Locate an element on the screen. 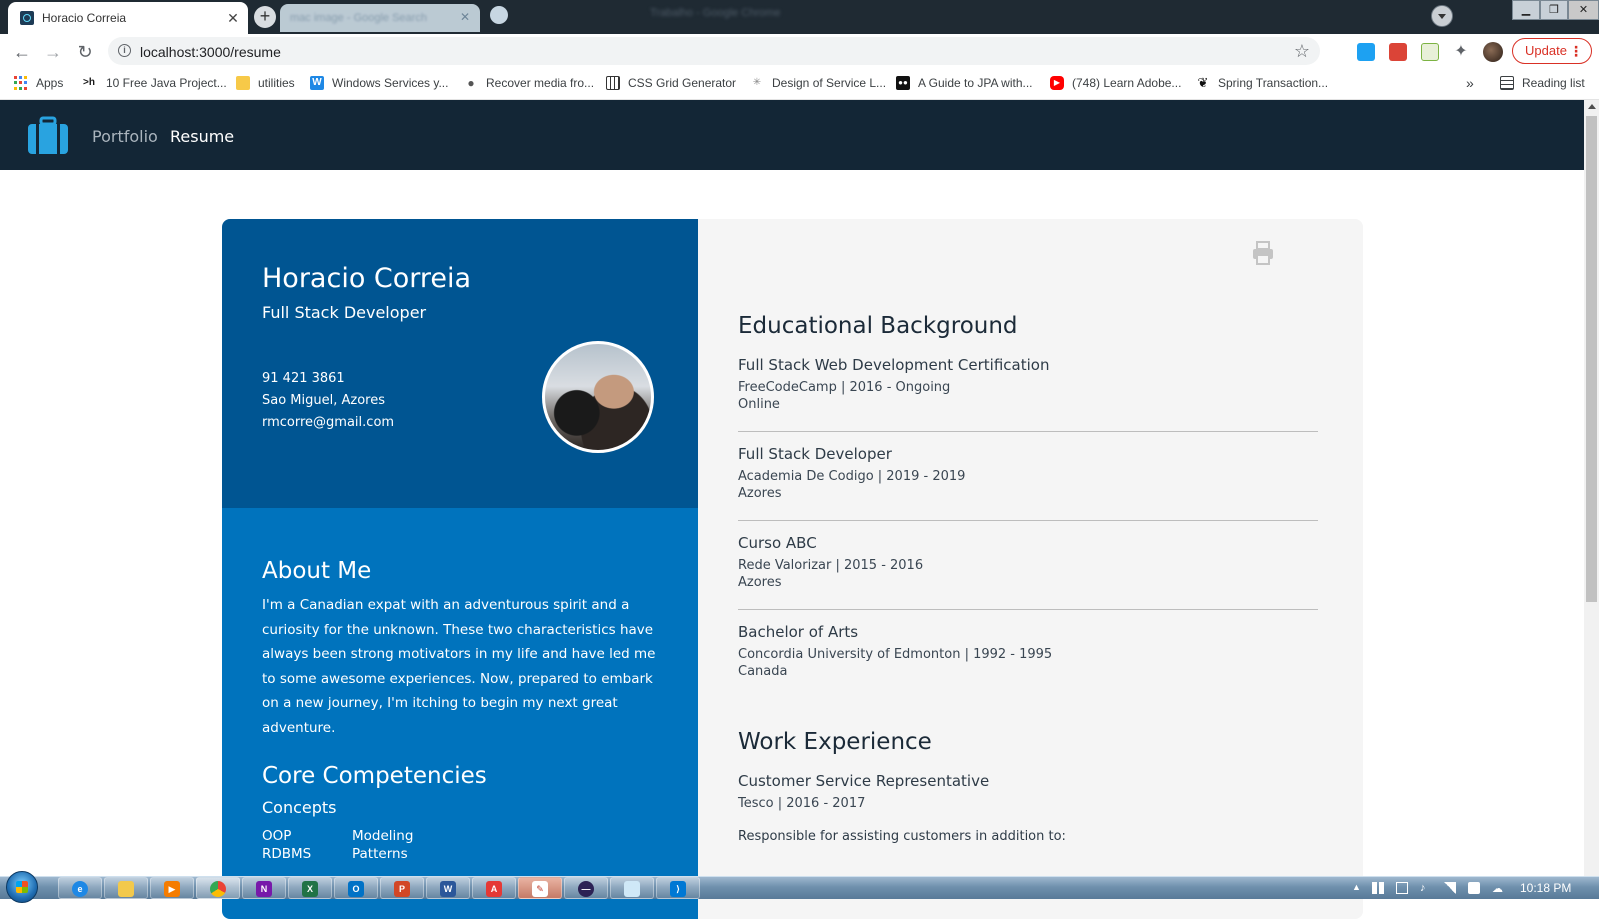 The width and height of the screenshot is (1599, 919). briefcase-logo-icon is located at coordinates (48, 135).